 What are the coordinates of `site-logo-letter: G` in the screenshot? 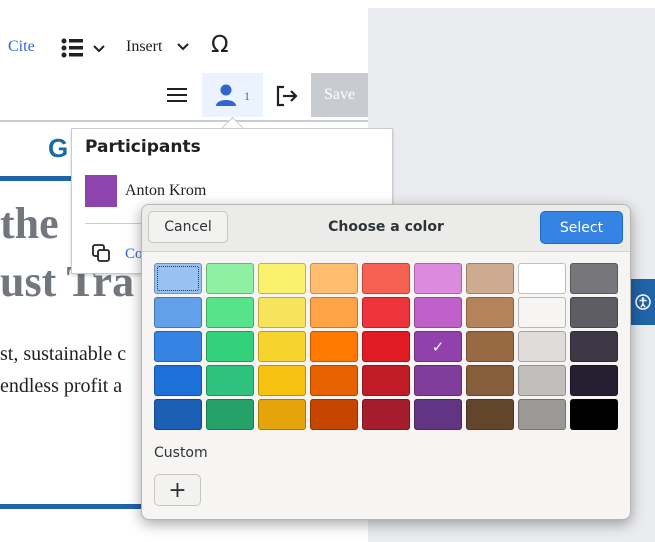 It's located at (58, 148).